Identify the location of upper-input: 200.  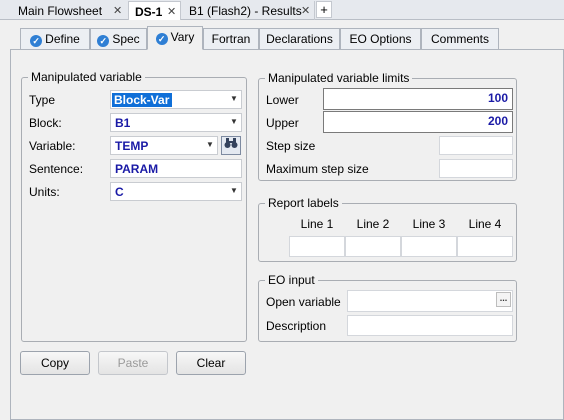
(418, 122).